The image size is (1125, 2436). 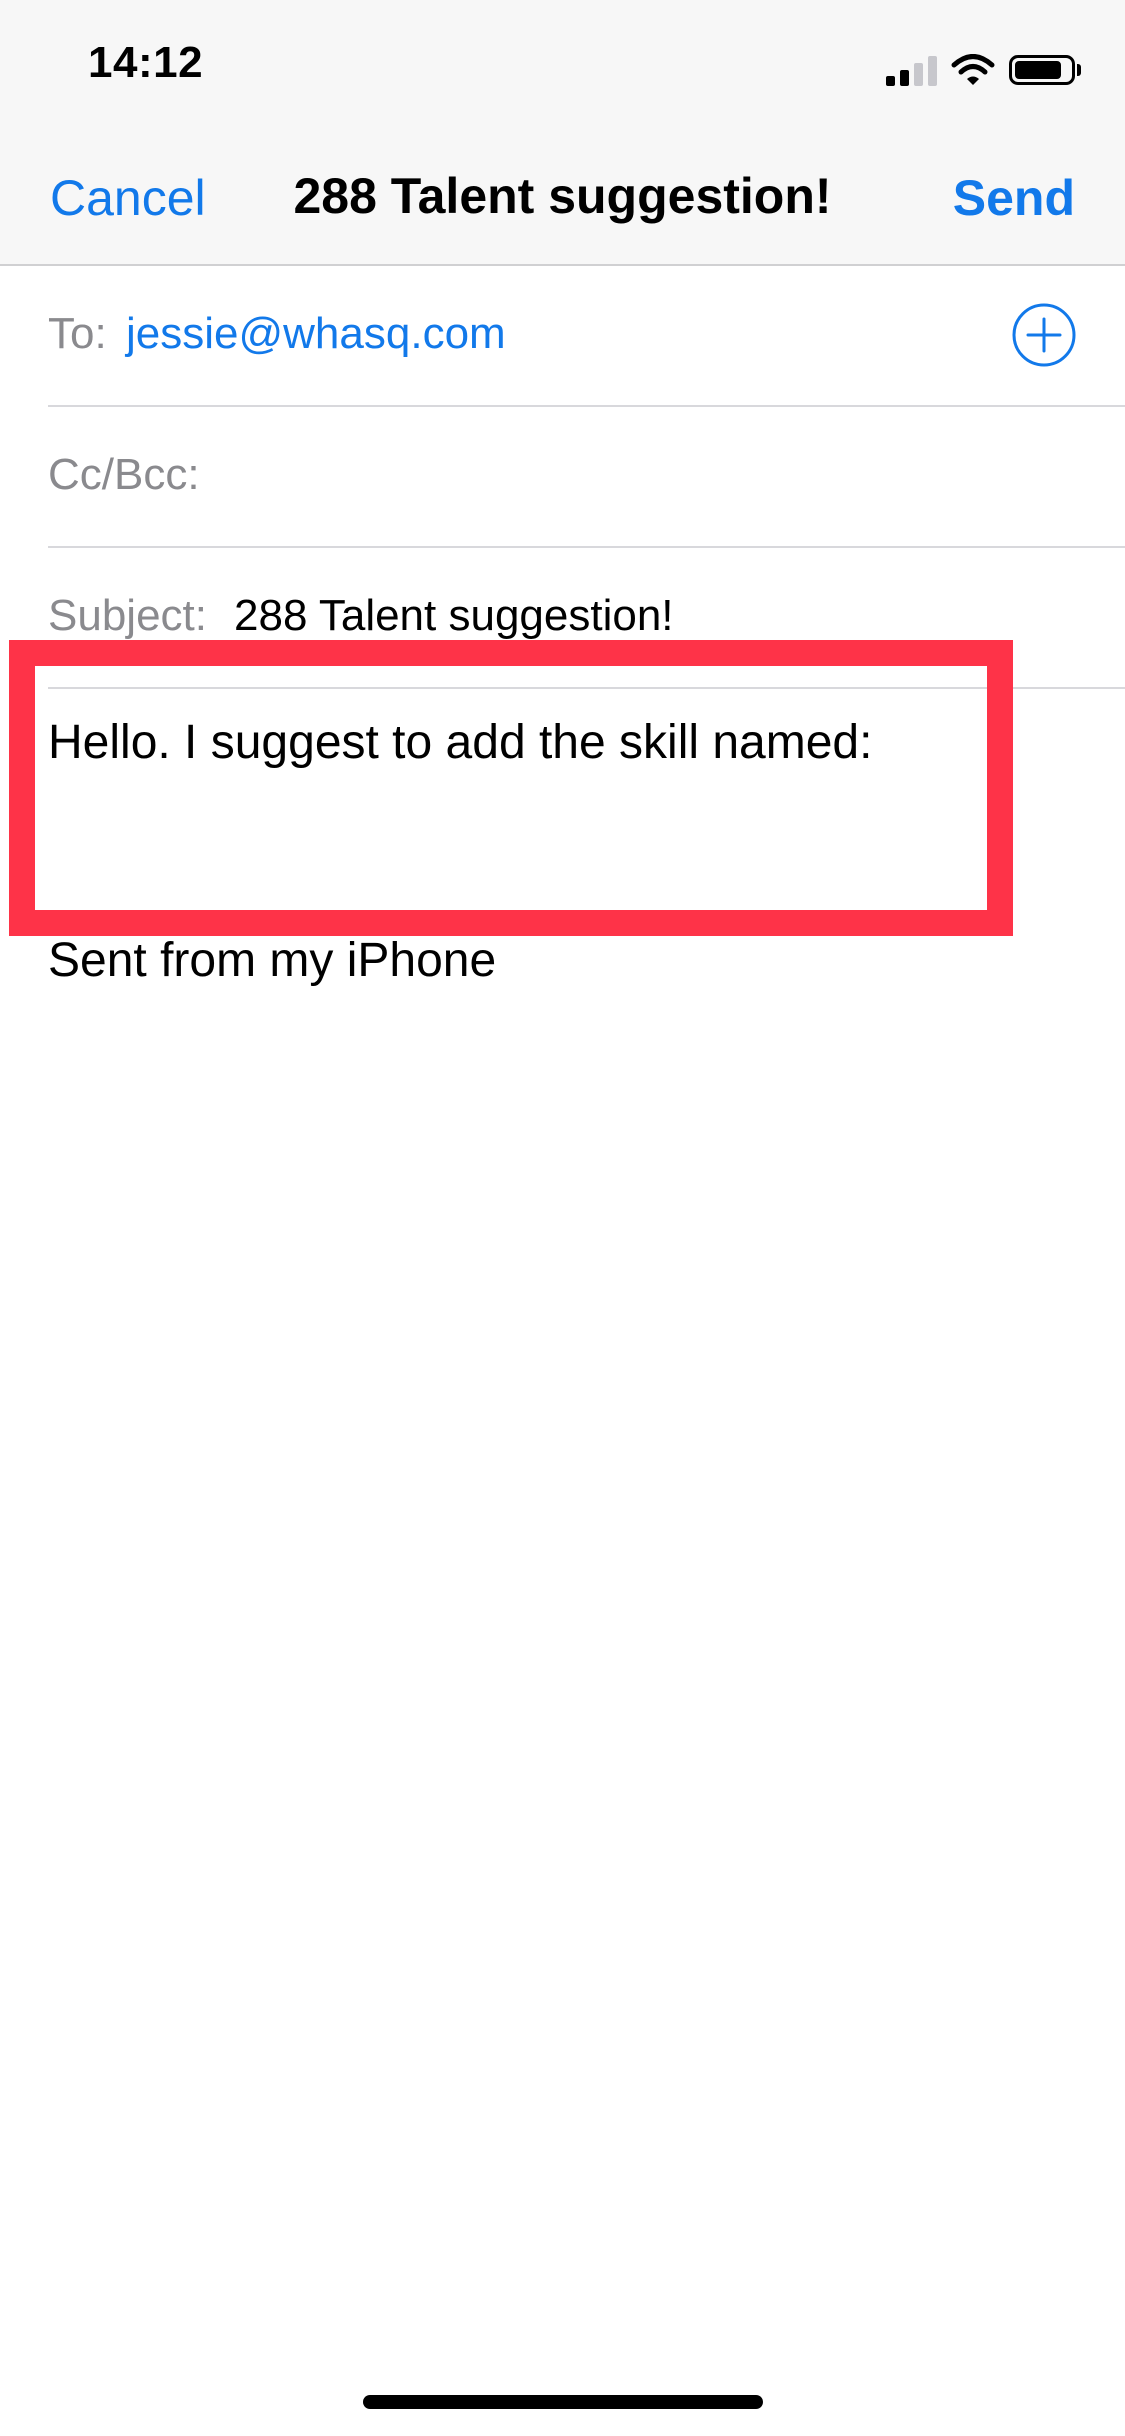 I want to click on highlight-annotation, so click(x=511, y=788).